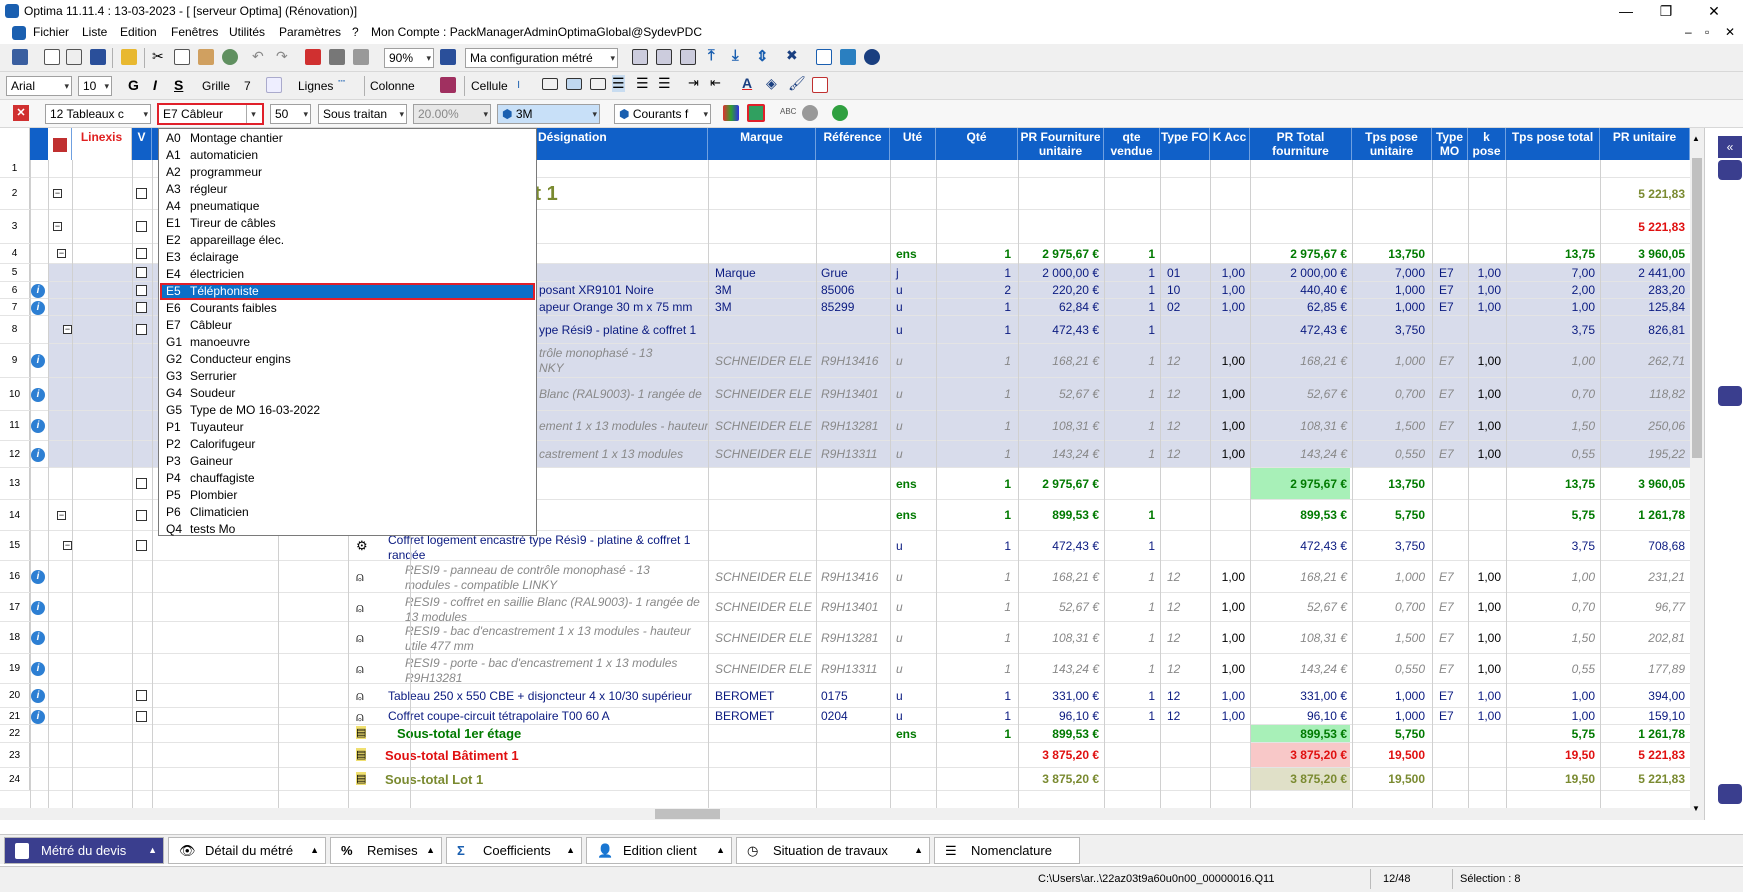  What do you see at coordinates (230, 57) in the screenshot?
I see `paste-special-icon` at bounding box center [230, 57].